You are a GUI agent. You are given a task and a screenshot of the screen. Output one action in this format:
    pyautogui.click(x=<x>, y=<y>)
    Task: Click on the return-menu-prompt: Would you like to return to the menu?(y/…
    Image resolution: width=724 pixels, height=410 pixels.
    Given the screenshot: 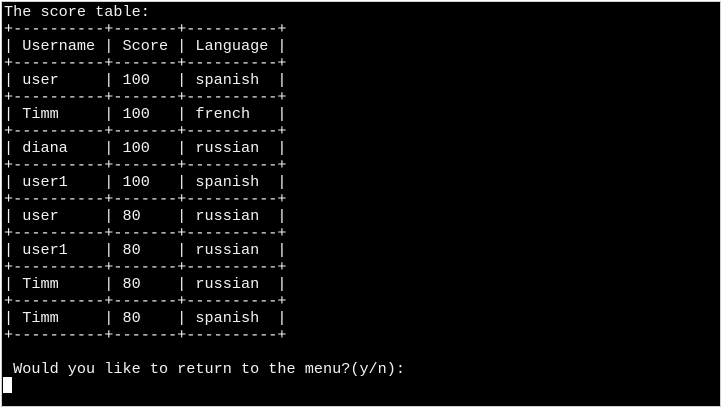 What is the action you would take?
    pyautogui.click(x=205, y=369)
    